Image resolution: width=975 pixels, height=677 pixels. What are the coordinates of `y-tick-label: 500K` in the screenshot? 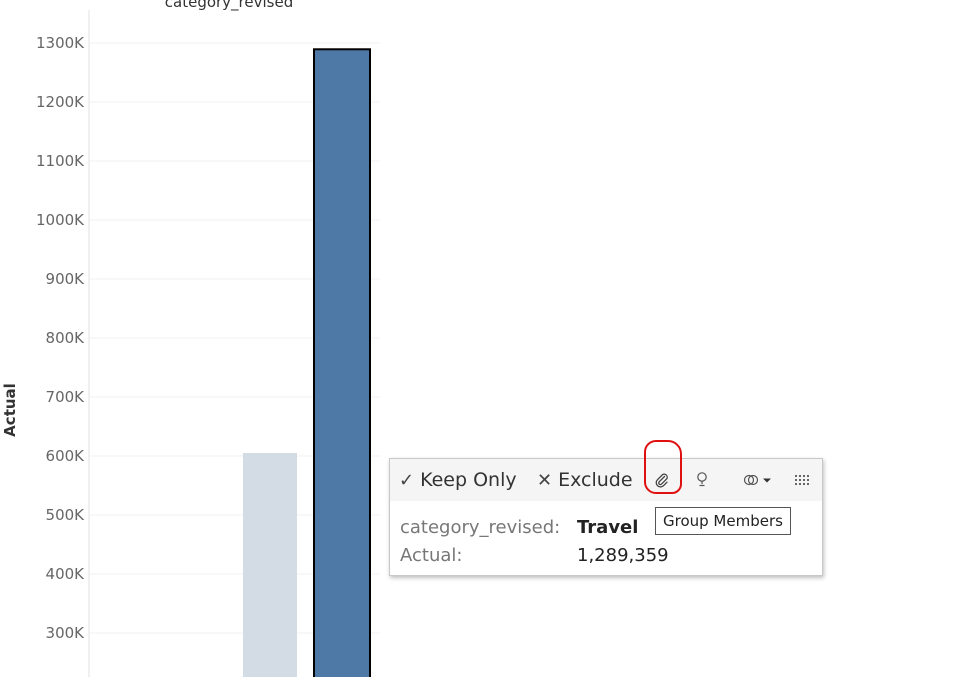 It's located at (66, 515).